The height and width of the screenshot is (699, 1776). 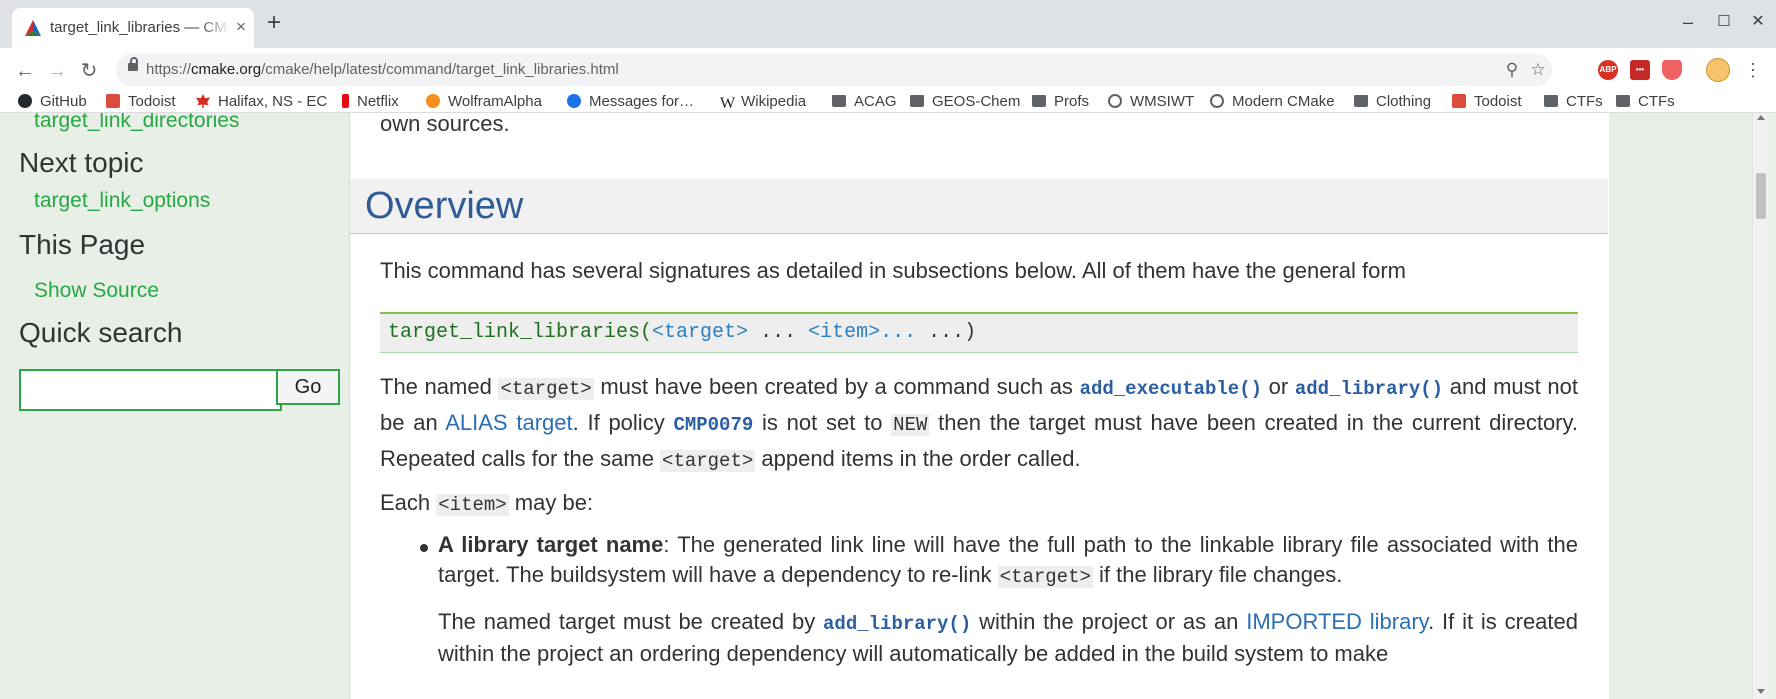 I want to click on bookmark-label: WolframAlpha, so click(x=495, y=101).